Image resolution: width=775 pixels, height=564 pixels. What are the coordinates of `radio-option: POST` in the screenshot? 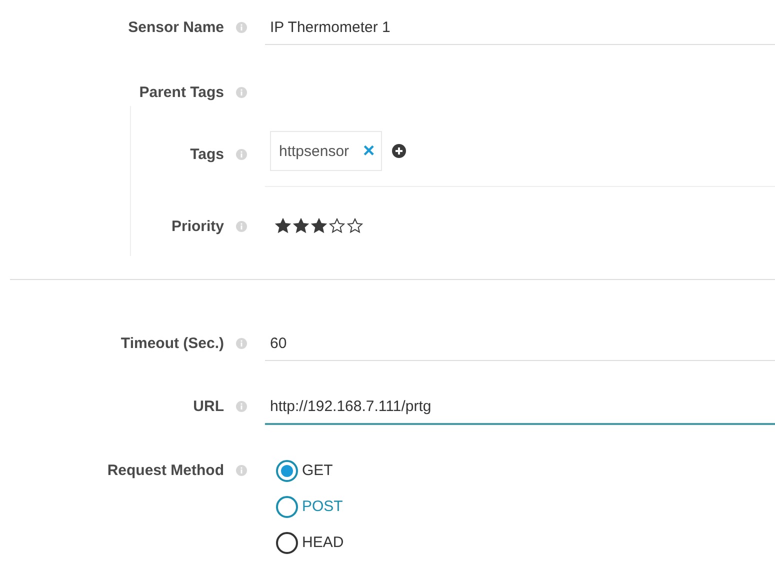 It's located at (309, 507).